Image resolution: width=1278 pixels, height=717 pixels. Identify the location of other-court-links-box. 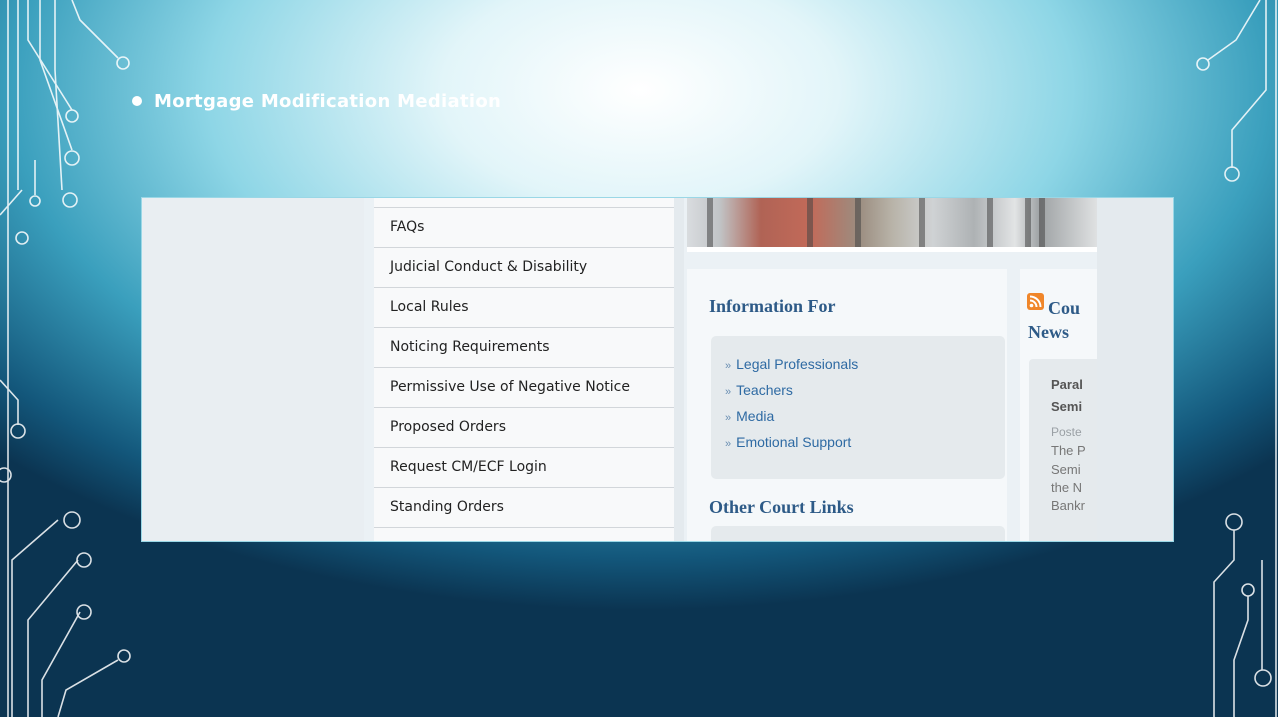
(858, 533).